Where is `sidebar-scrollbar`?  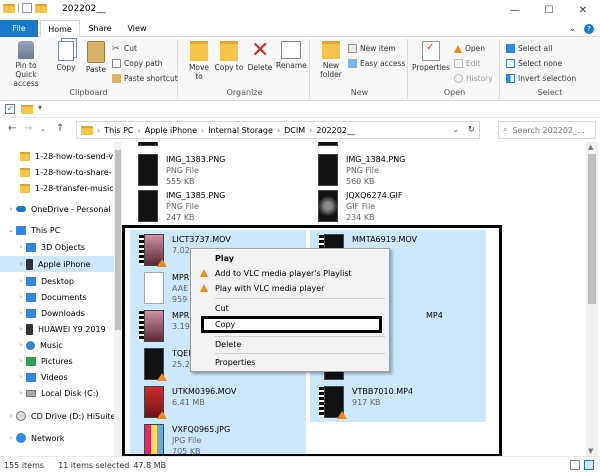 sidebar-scrollbar is located at coordinates (118, 299).